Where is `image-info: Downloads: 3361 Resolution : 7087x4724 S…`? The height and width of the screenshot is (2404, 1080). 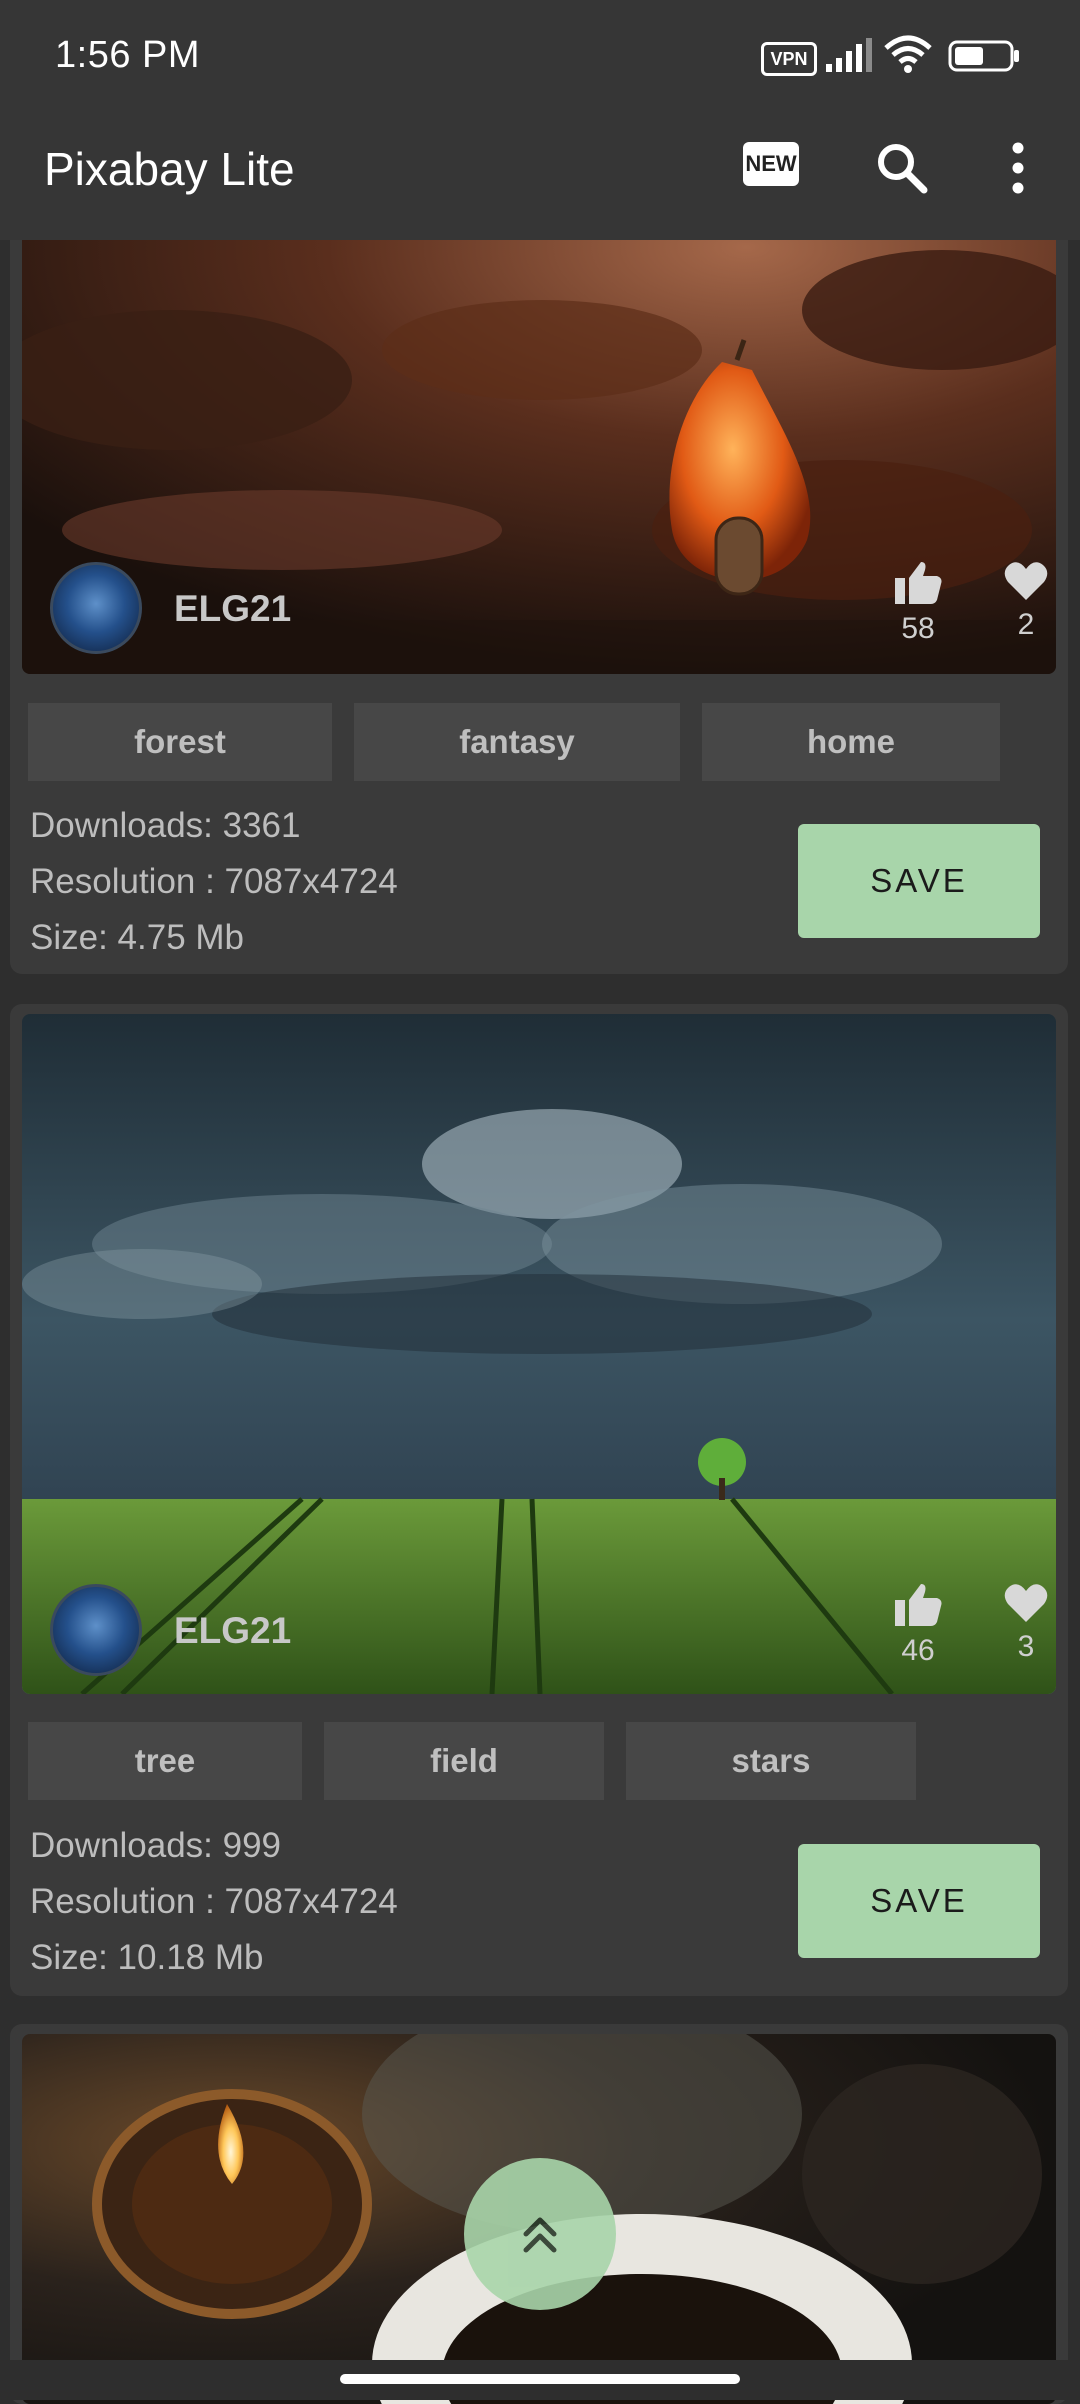
image-info: Downloads: 3361 Resolution : 7087x4724 S… is located at coordinates (214, 882).